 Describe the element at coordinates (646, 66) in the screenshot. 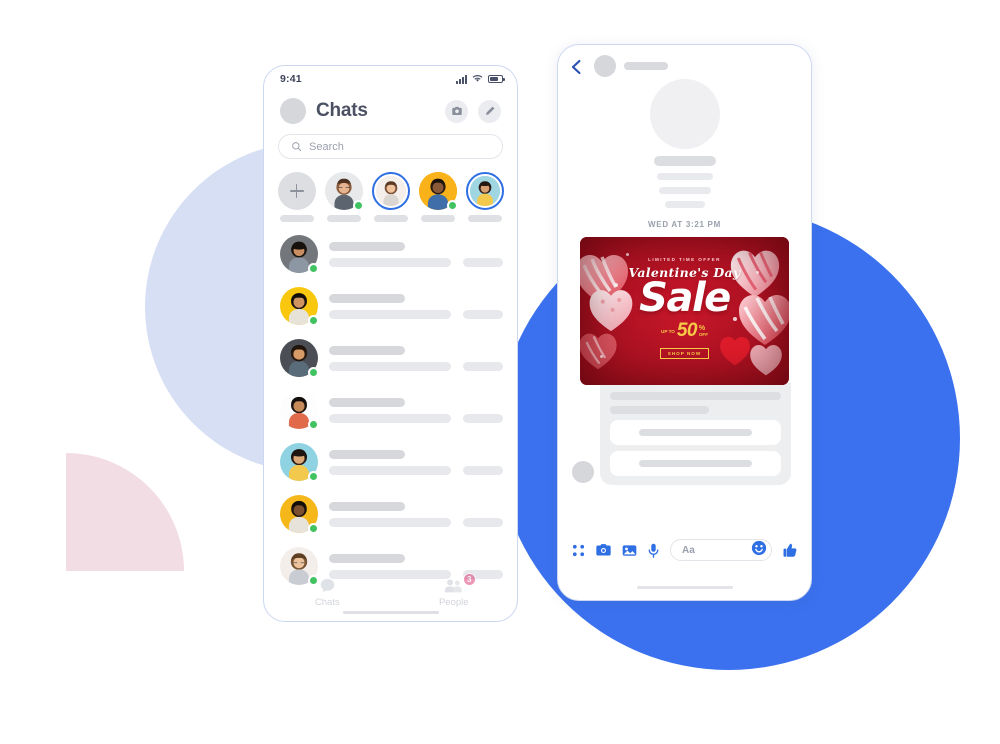

I see `contact-name-placeholder` at that location.